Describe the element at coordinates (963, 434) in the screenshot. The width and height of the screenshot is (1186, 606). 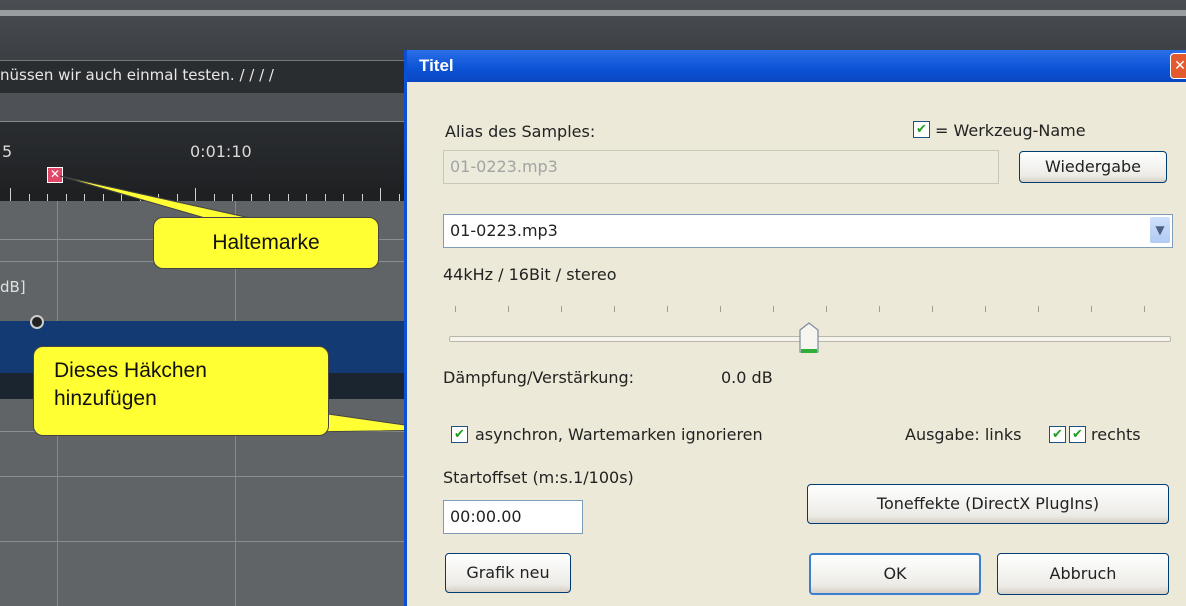
I see `ausgabe-label: Ausgabe: links` at that location.